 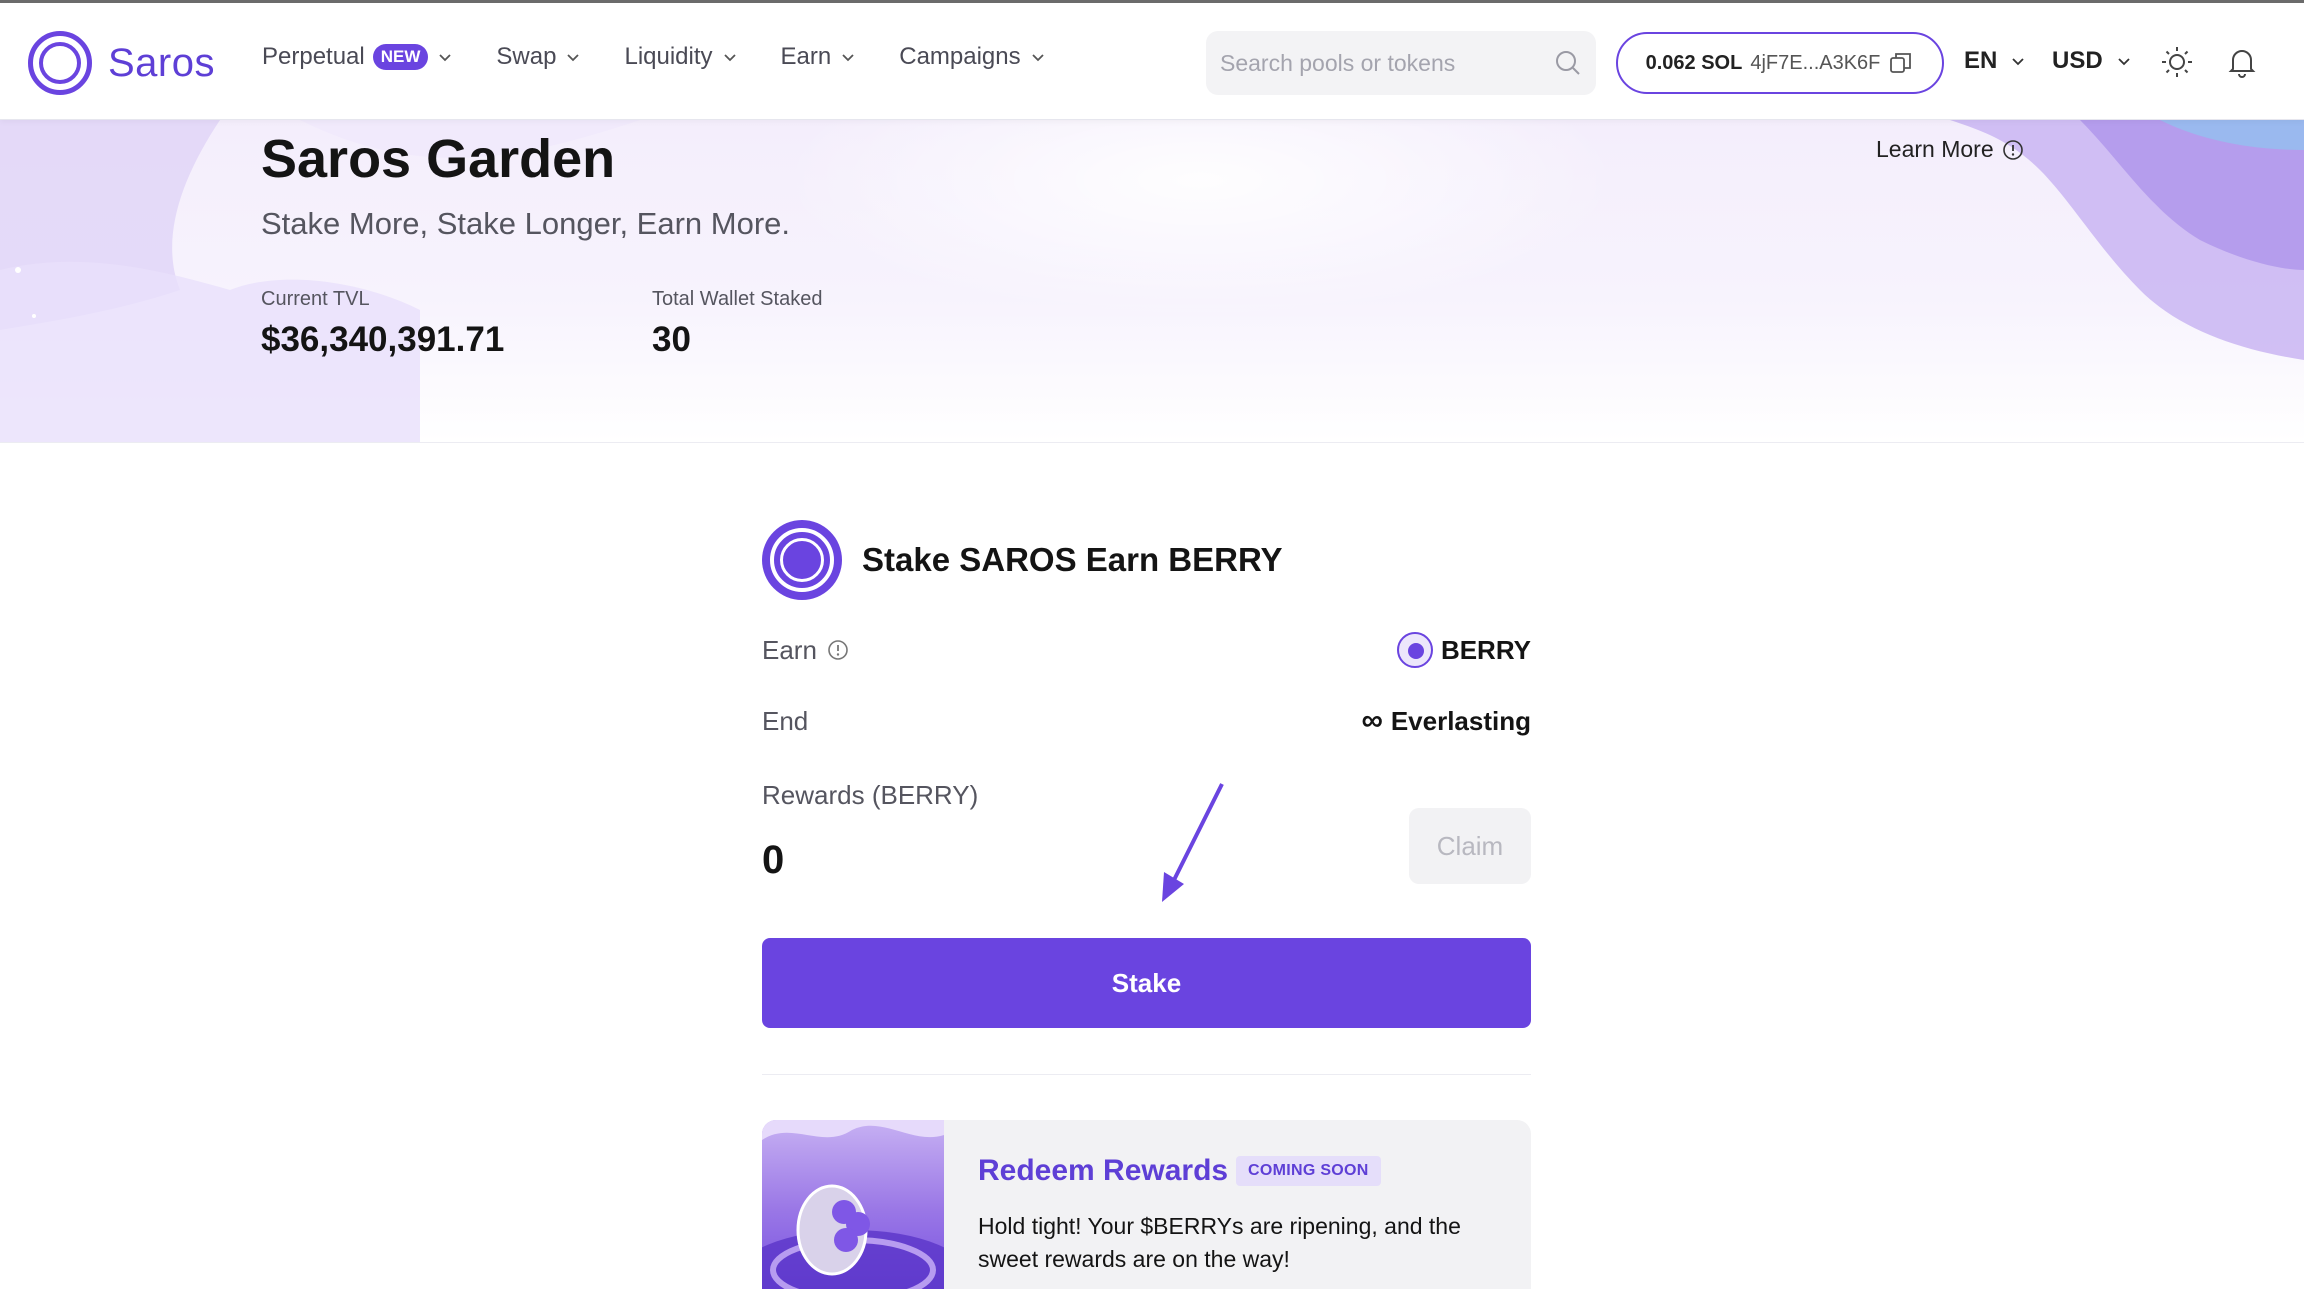 What do you see at coordinates (960, 56) in the screenshot?
I see `nav-item-label: Campaigns` at bounding box center [960, 56].